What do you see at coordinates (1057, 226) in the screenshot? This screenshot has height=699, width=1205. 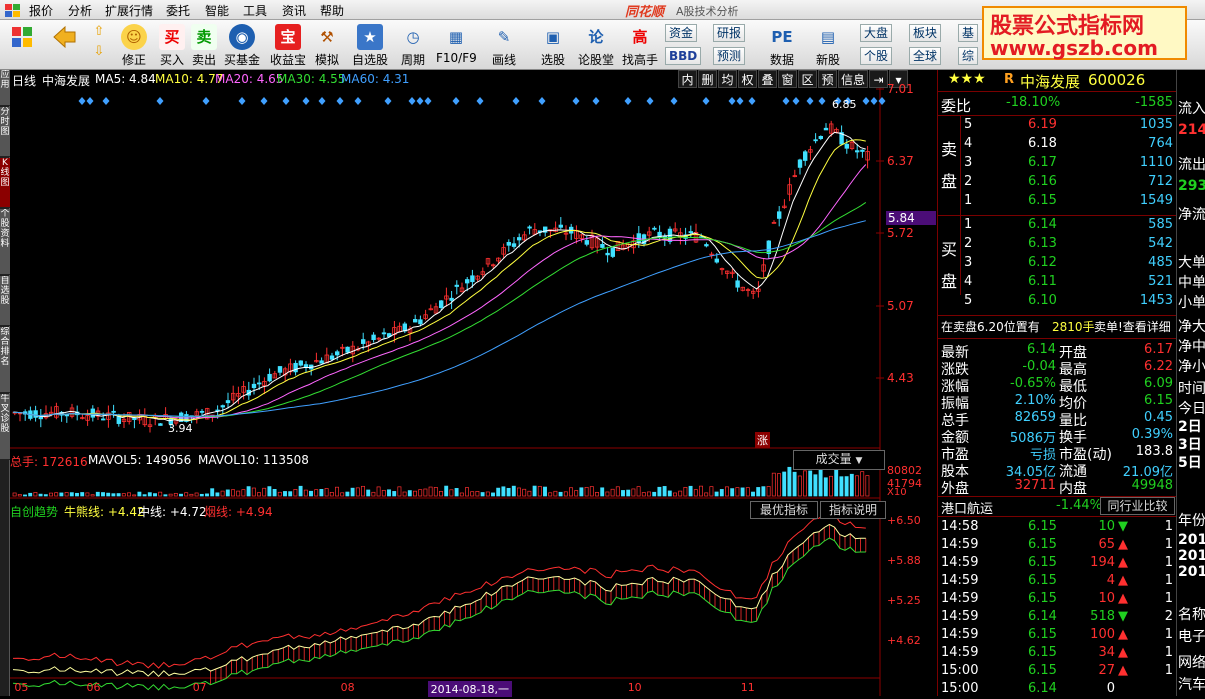 I see `buy-level-row: 1 6.14 585` at bounding box center [1057, 226].